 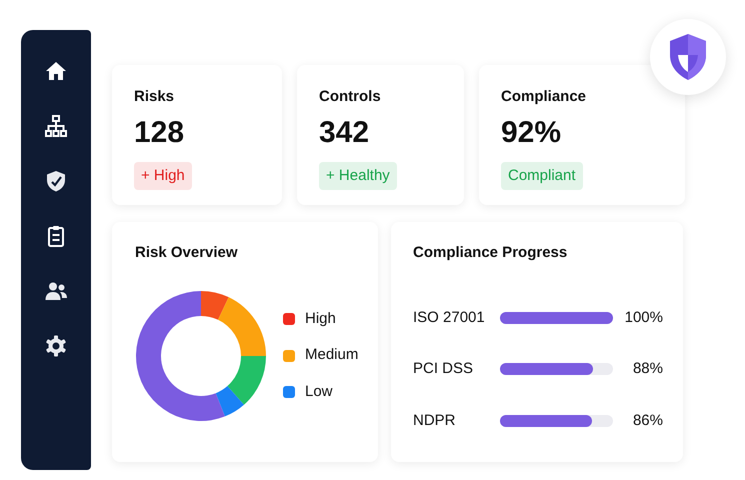 What do you see at coordinates (56, 126) in the screenshot?
I see `hierarchy-icon` at bounding box center [56, 126].